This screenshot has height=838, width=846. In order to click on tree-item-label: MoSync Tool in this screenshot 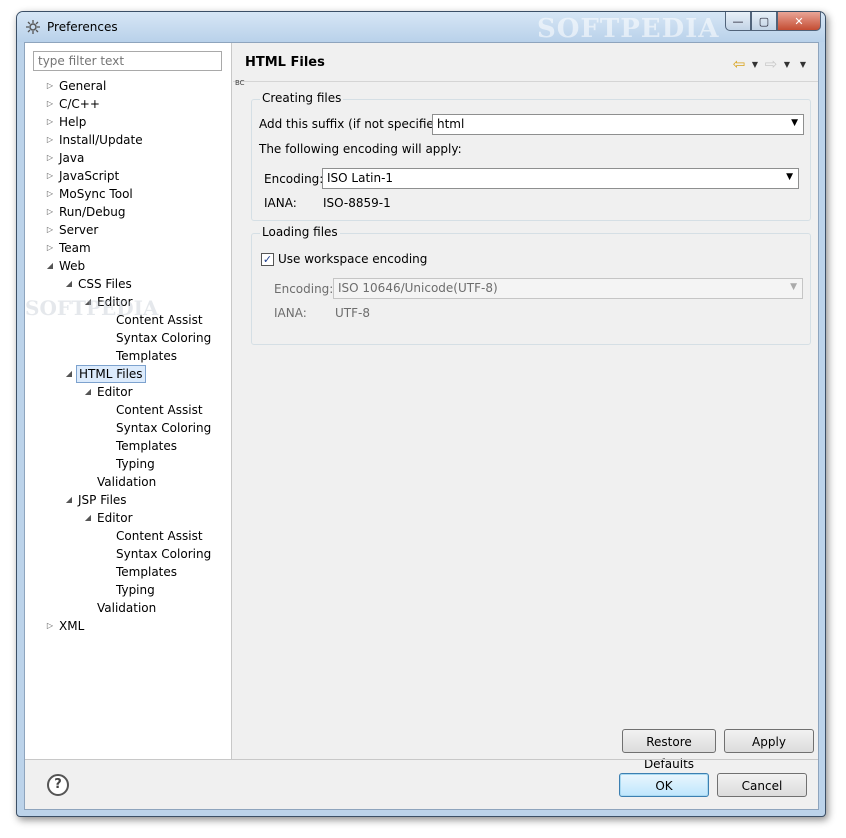, I will do `click(96, 194)`.